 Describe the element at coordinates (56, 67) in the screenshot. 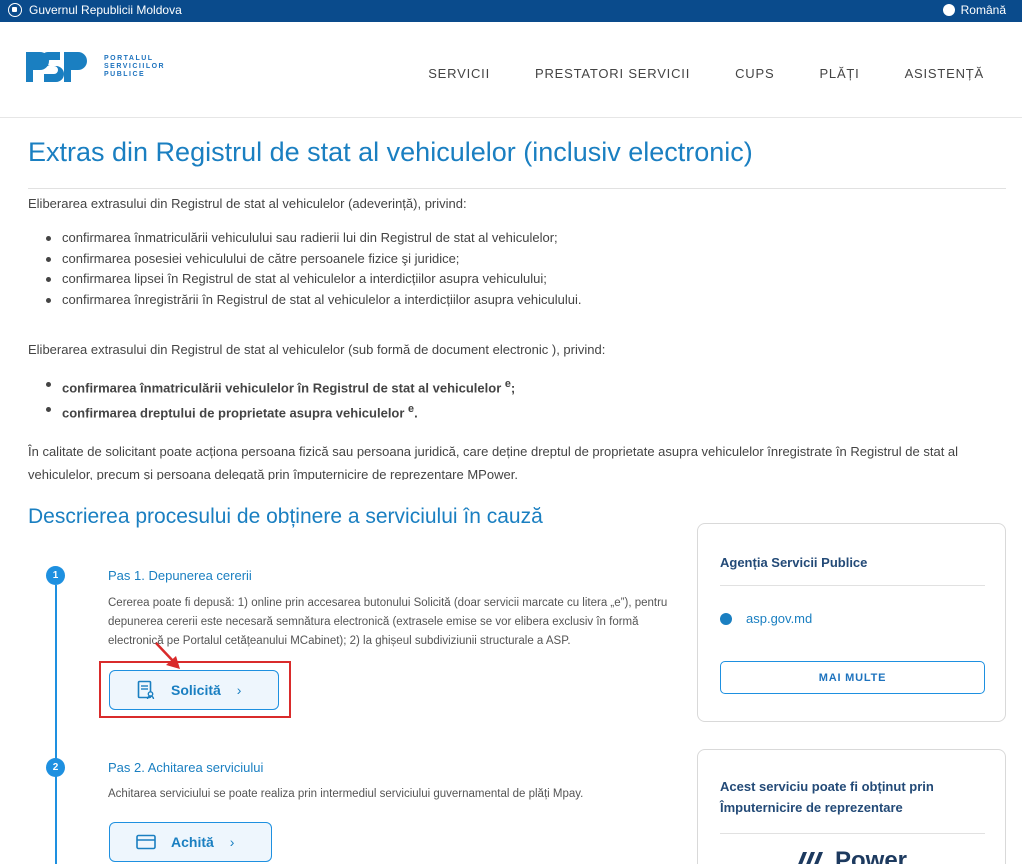

I see `psp-logo-icon` at that location.